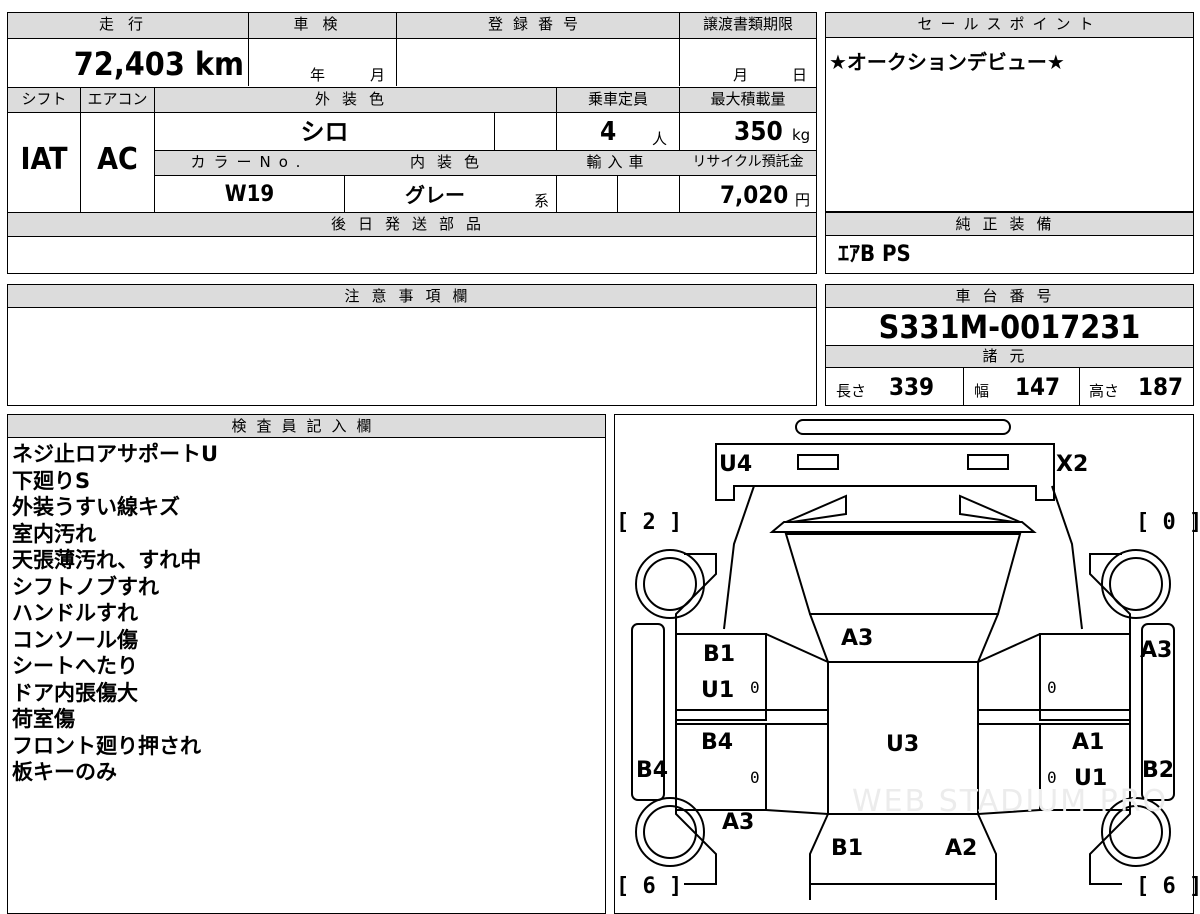 The image size is (1200, 914). What do you see at coordinates (412, 296) in the screenshot?
I see `notes-label: 注意事項欄` at bounding box center [412, 296].